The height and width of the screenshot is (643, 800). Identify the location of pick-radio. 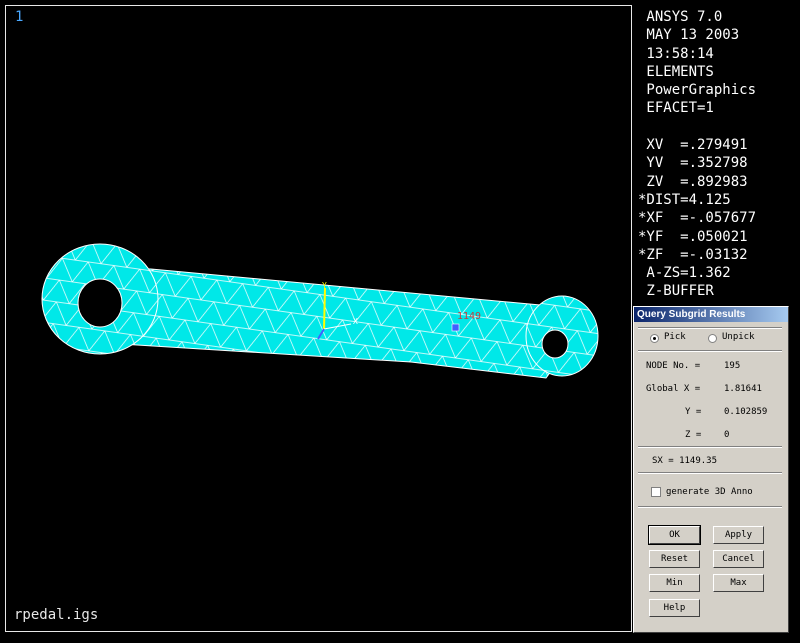
(654, 338).